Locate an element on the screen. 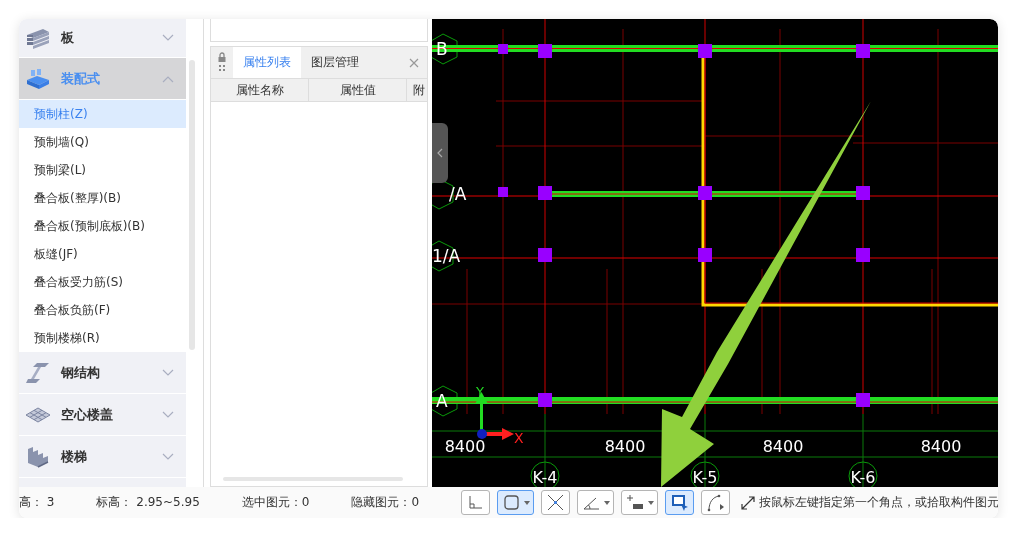  collapse-handle is located at coordinates (440, 153).